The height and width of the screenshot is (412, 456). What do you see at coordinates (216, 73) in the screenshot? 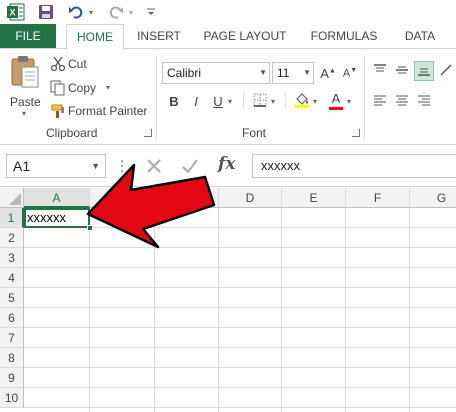
I see `font-name-select: Calibri ▼` at bounding box center [216, 73].